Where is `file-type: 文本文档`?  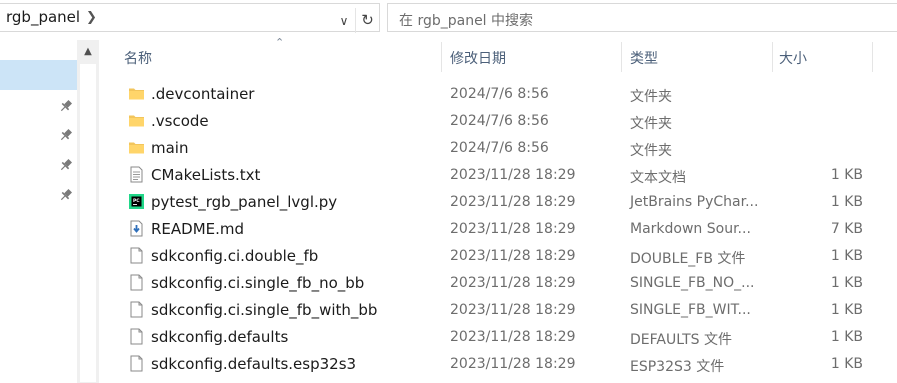 file-type: 文本文档 is located at coordinates (658, 178).